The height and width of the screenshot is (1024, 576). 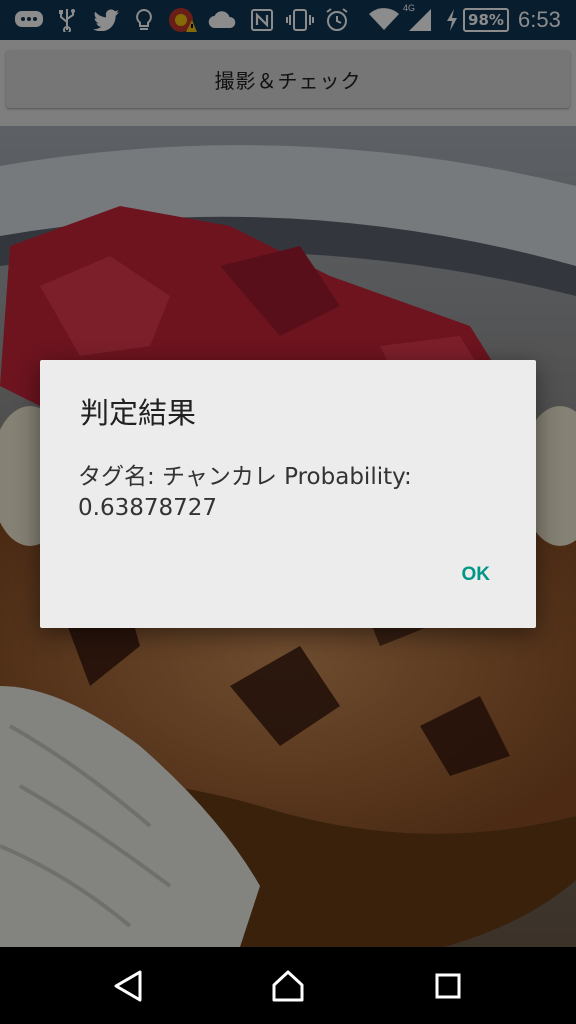 I want to click on ok-button: OK, so click(x=476, y=575).